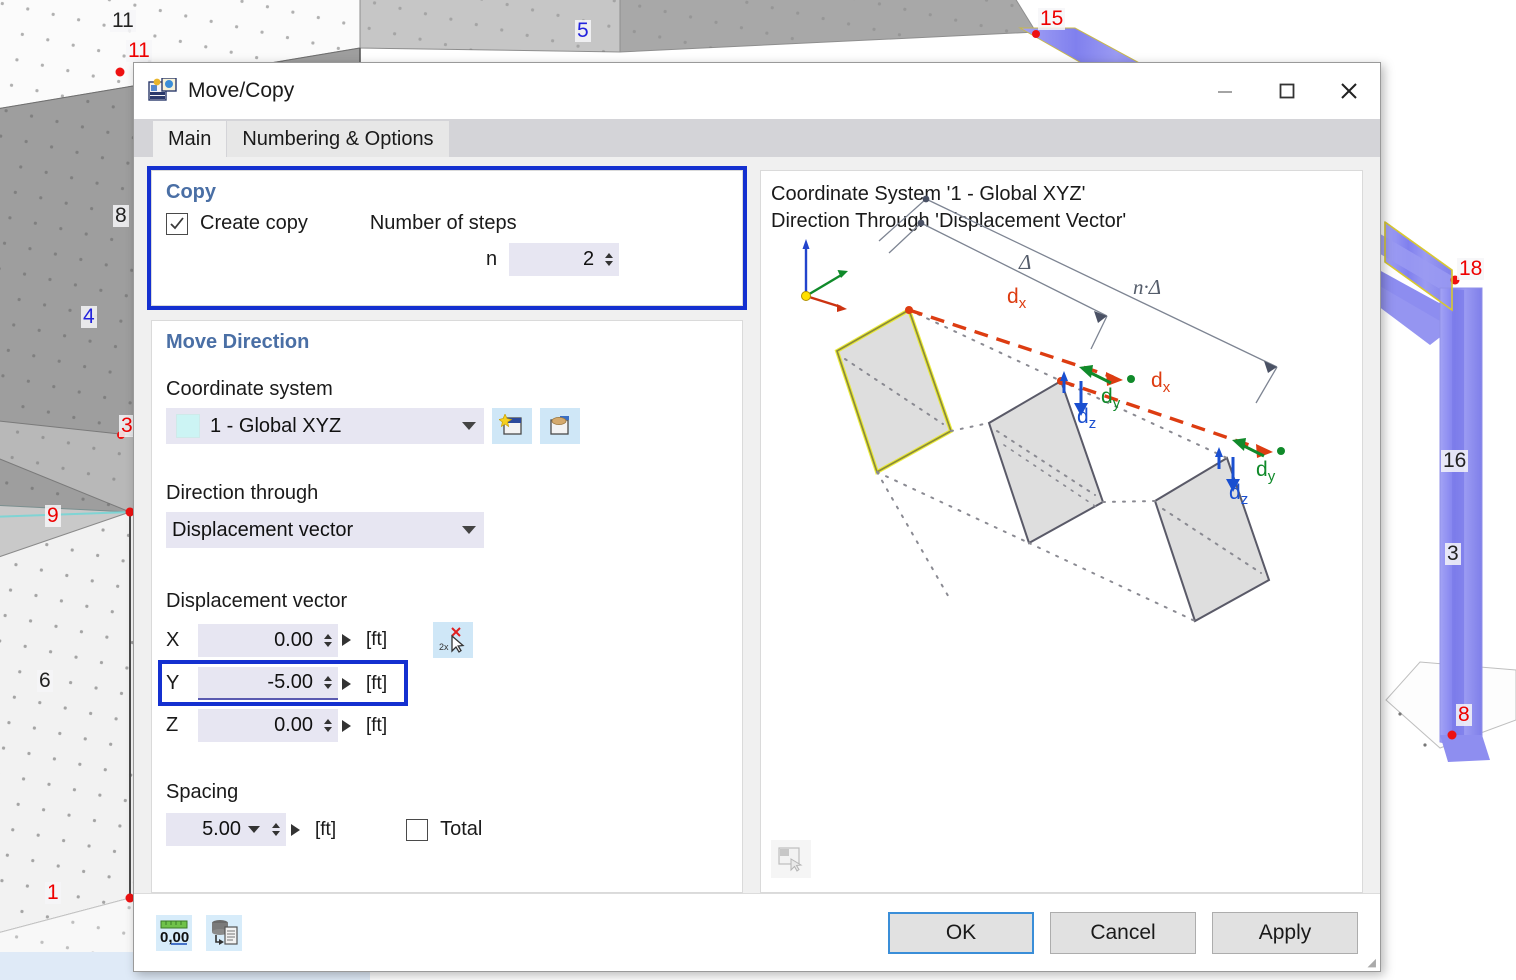  What do you see at coordinates (377, 639) in the screenshot?
I see `displacement-x-unit: [ft]` at bounding box center [377, 639].